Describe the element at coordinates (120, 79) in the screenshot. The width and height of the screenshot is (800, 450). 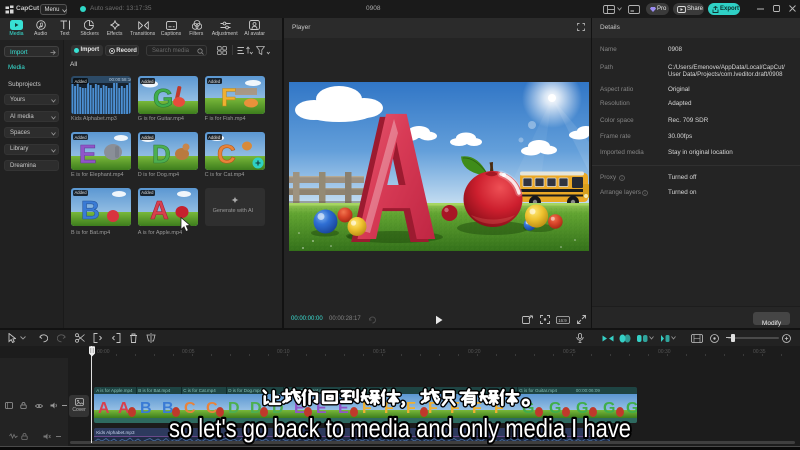
I see `svg-text: 00:00:58:16` at that location.